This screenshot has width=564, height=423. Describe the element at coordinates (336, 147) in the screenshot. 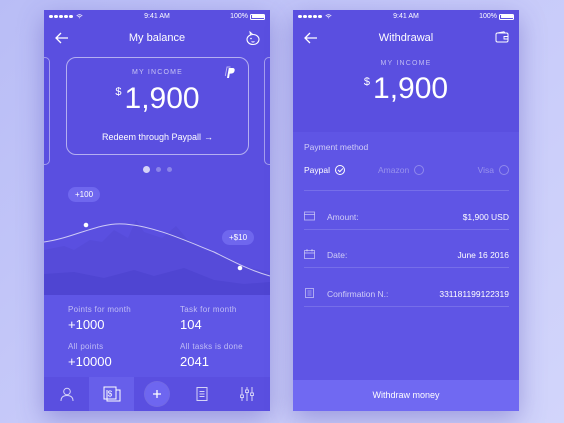

I see `section-label: Payment method` at that location.